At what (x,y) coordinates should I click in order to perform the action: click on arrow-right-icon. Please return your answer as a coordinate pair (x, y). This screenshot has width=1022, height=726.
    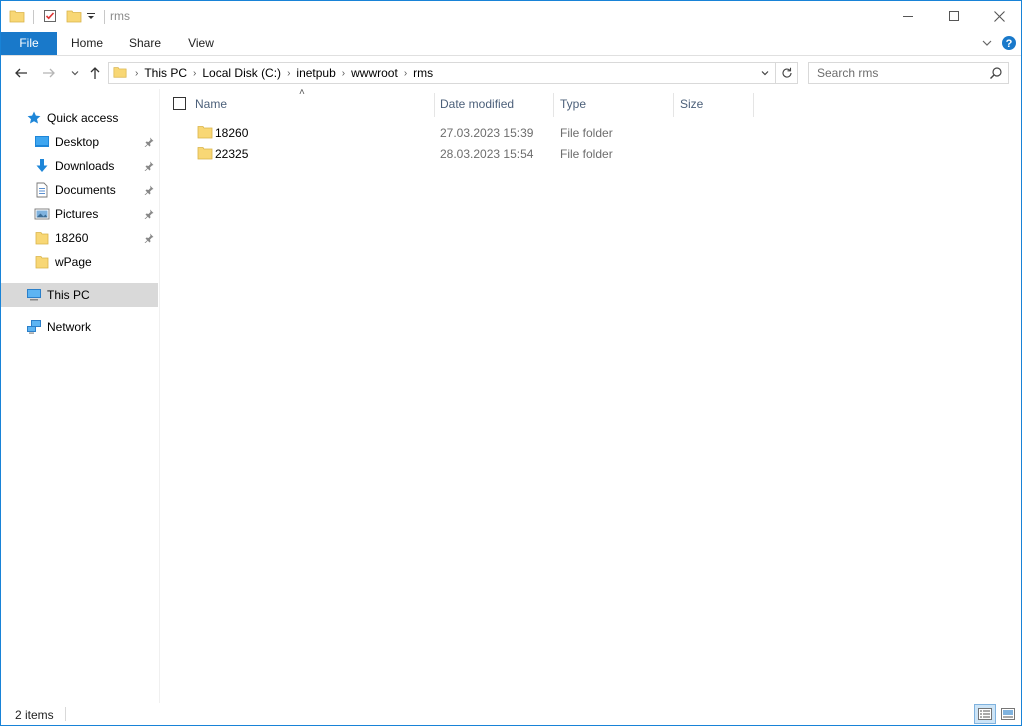
    Looking at the image, I should click on (49, 73).